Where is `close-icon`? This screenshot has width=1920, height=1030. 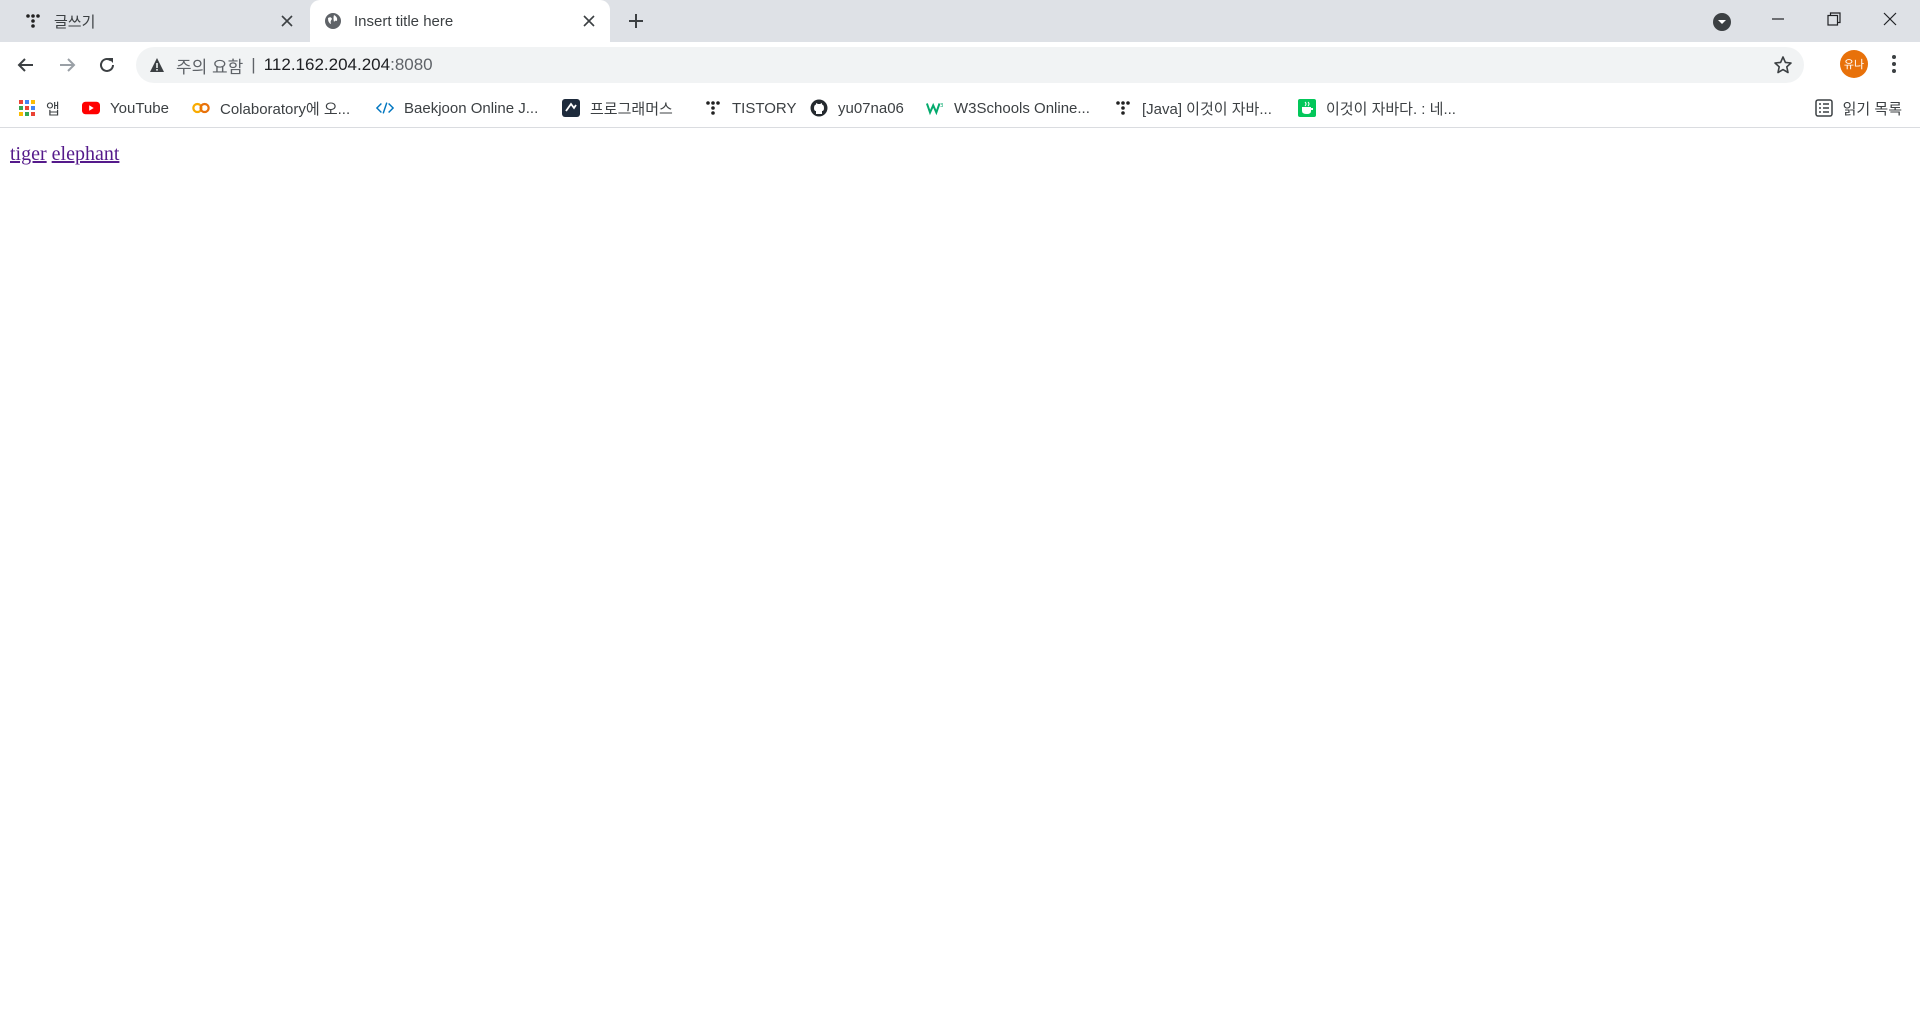
close-icon is located at coordinates (1890, 19).